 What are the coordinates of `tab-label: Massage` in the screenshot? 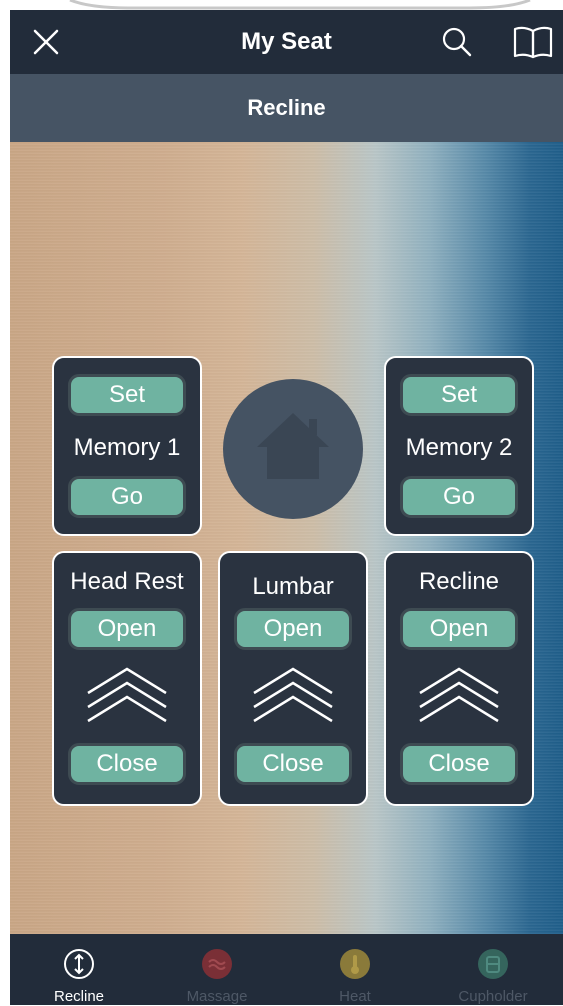 It's located at (217, 996).